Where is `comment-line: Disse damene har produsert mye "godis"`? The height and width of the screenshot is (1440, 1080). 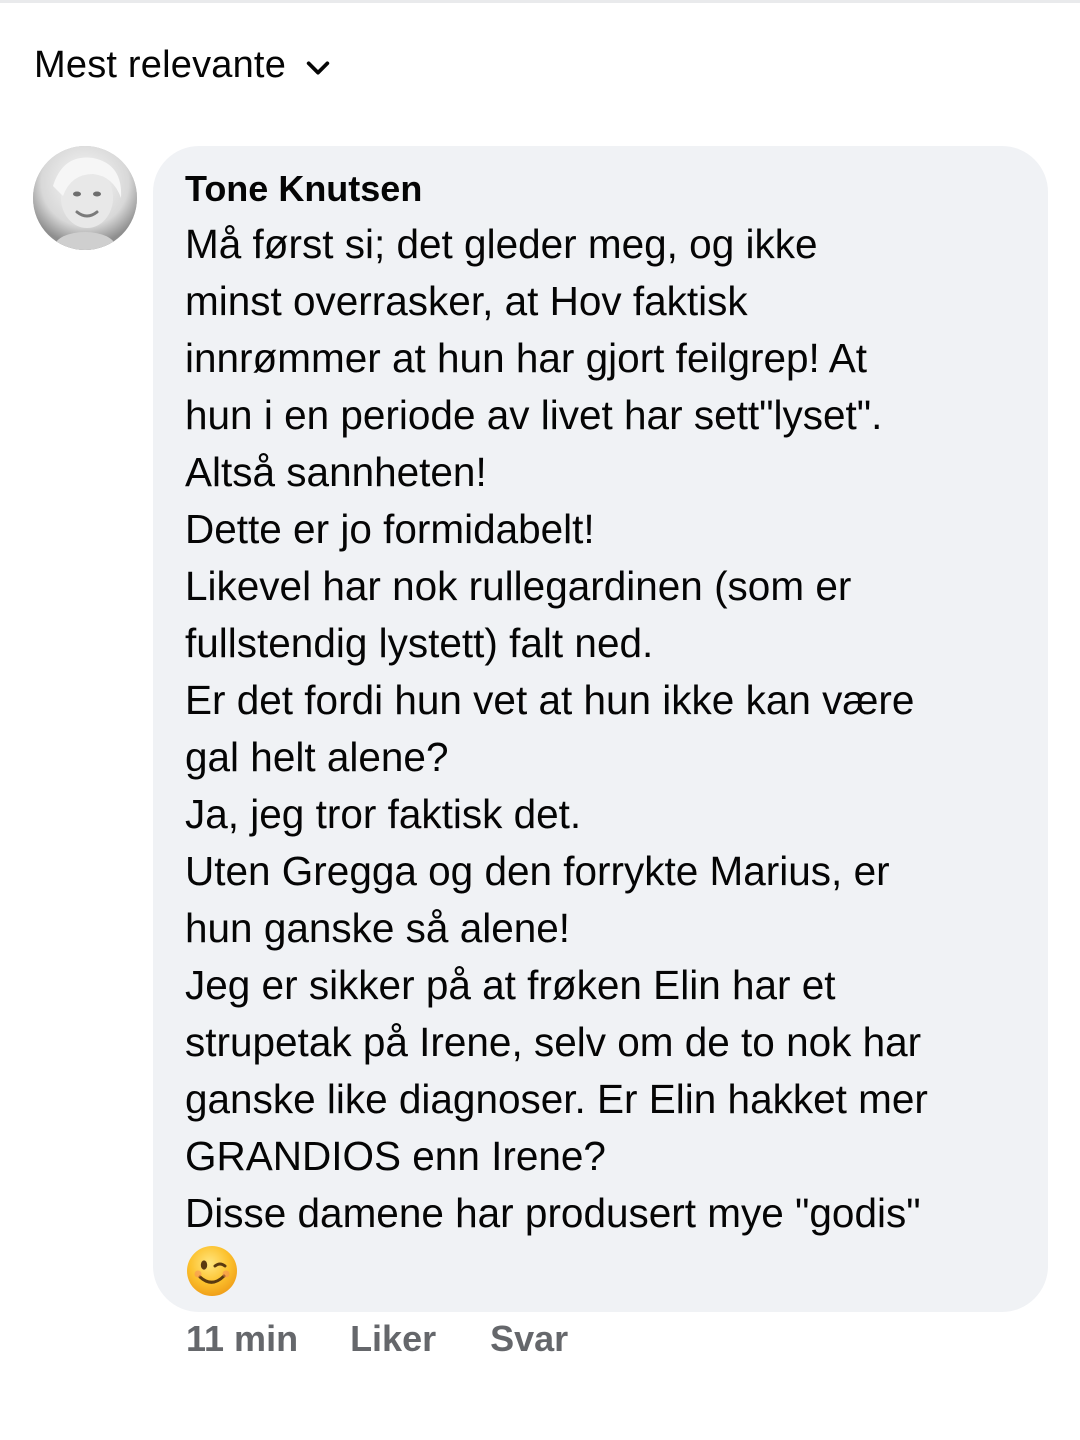 comment-line: Disse damene har produsert mye "godis" is located at coordinates (553, 1213).